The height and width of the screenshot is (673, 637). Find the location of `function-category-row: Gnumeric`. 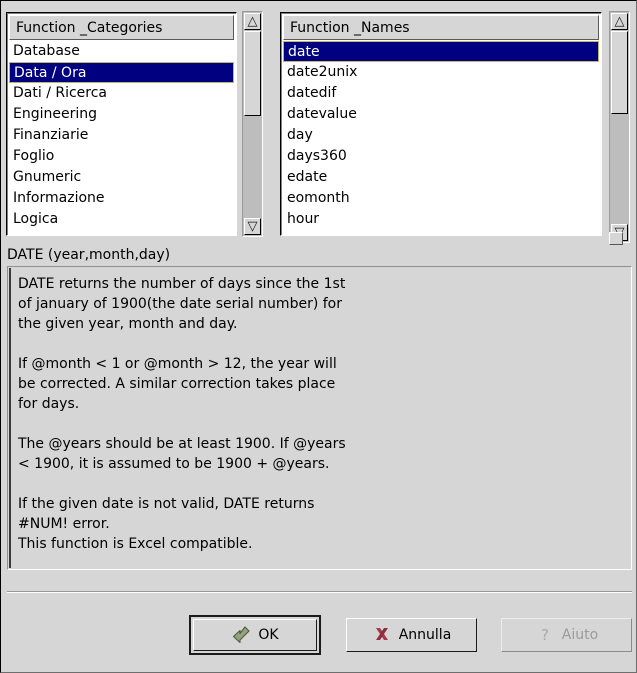

function-category-row: Gnumeric is located at coordinates (121, 177).